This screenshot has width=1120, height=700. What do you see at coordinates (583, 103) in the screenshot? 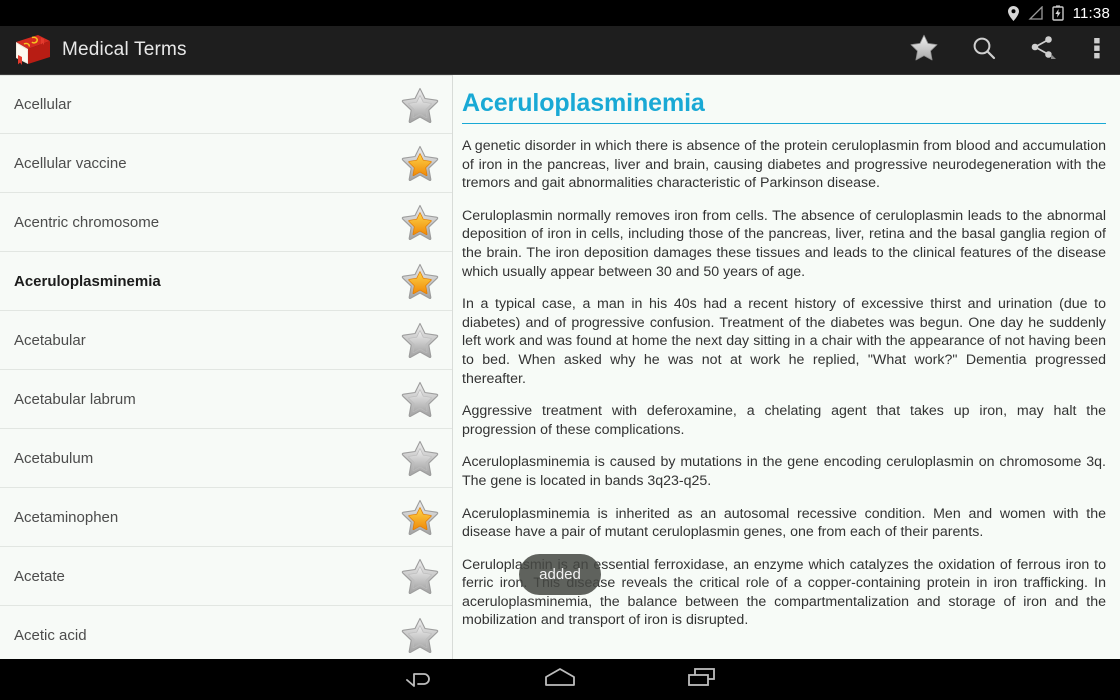
I see `page-title: Aceruloplasminemia` at bounding box center [583, 103].